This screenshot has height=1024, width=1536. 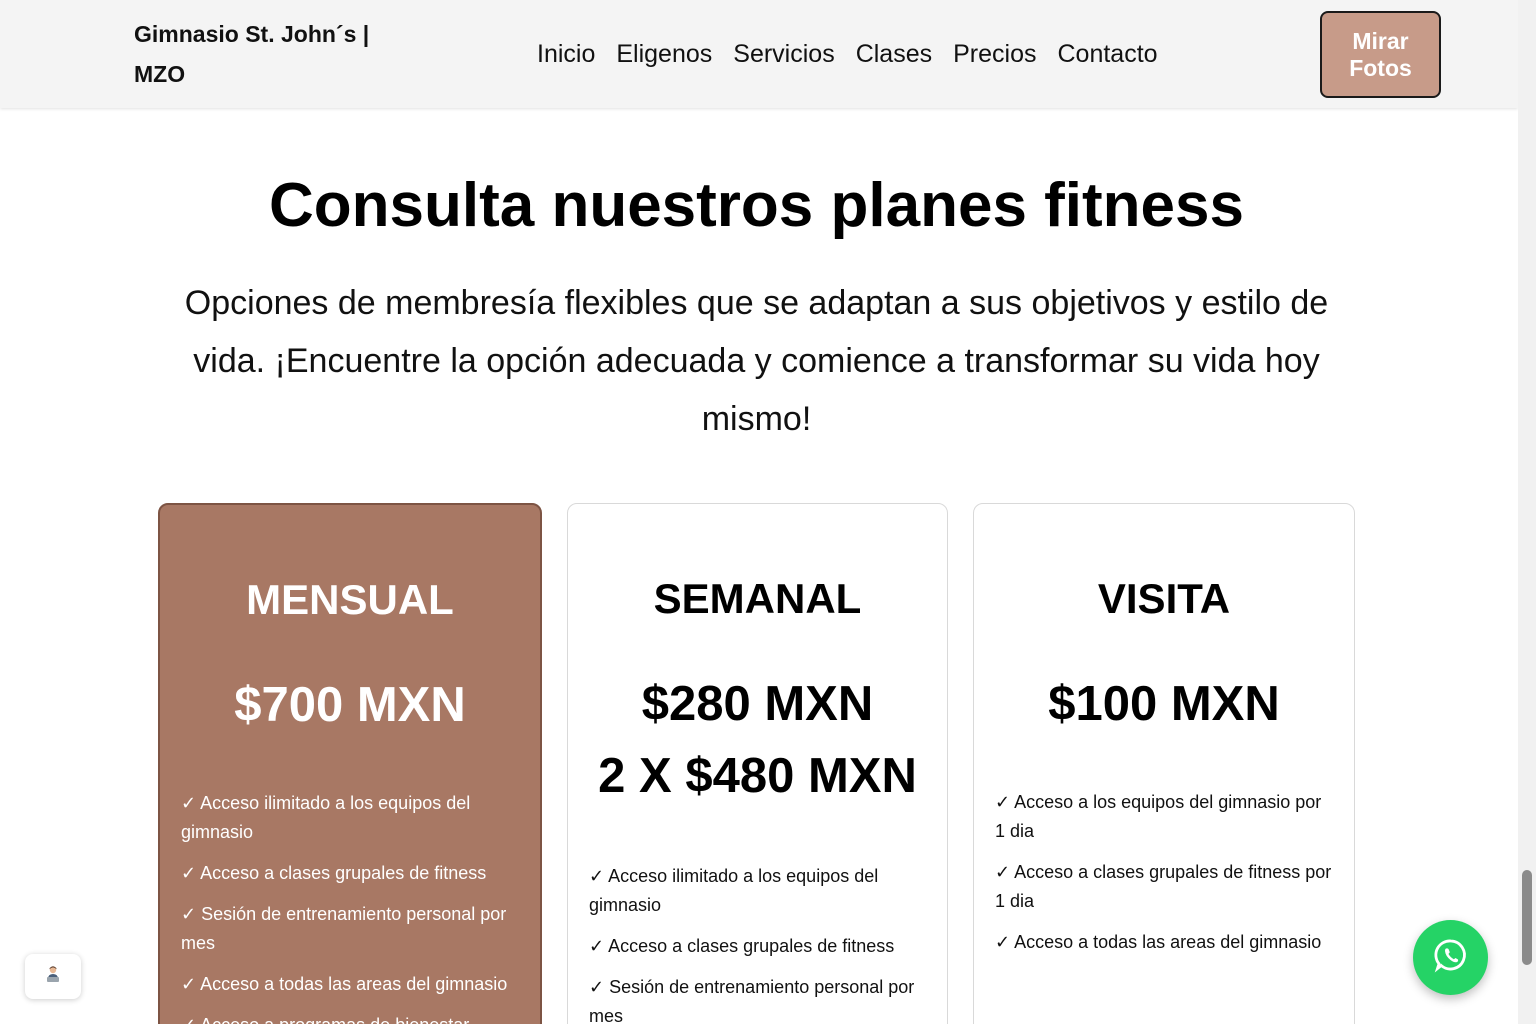 I want to click on nav-link-contacto: Contacto, so click(x=1108, y=54).